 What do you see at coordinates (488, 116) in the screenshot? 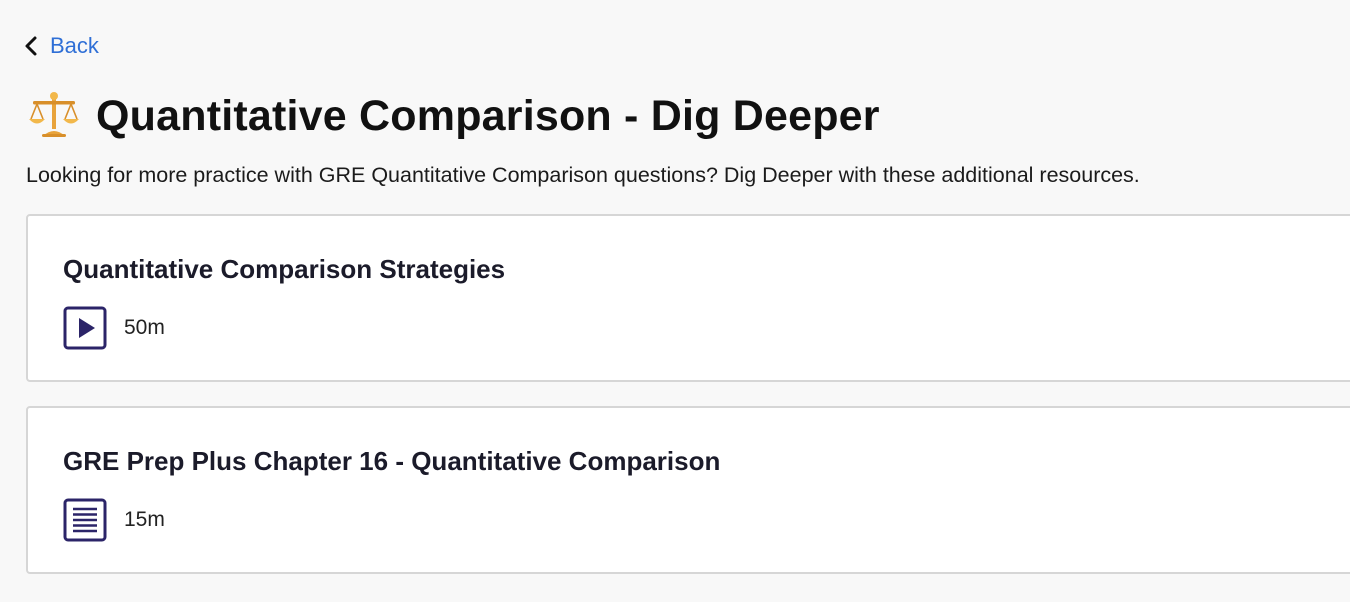
I see `page-title: Quantitative Comparison - Dig Deeper` at bounding box center [488, 116].